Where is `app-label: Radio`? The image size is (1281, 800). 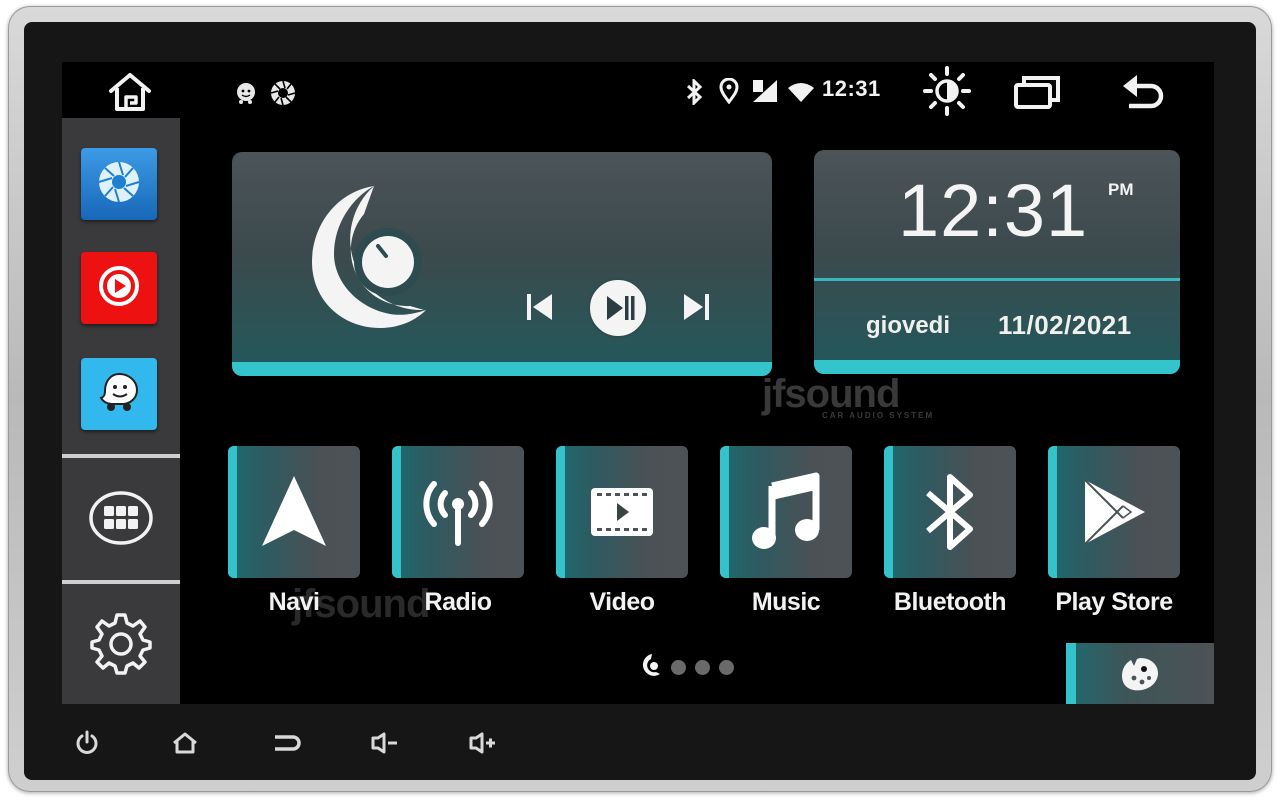
app-label: Radio is located at coordinates (458, 602).